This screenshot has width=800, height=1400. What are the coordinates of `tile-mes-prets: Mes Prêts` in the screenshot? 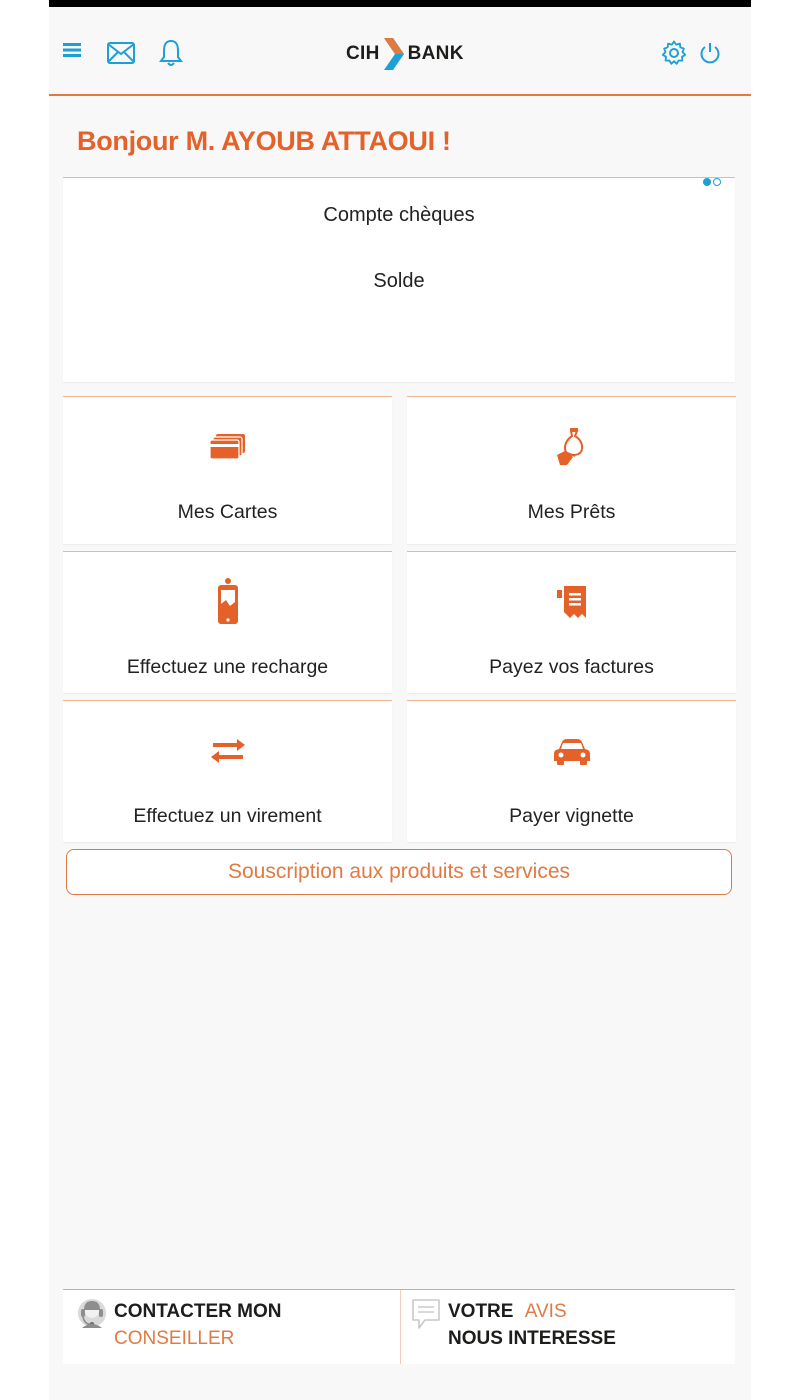 It's located at (571, 470).